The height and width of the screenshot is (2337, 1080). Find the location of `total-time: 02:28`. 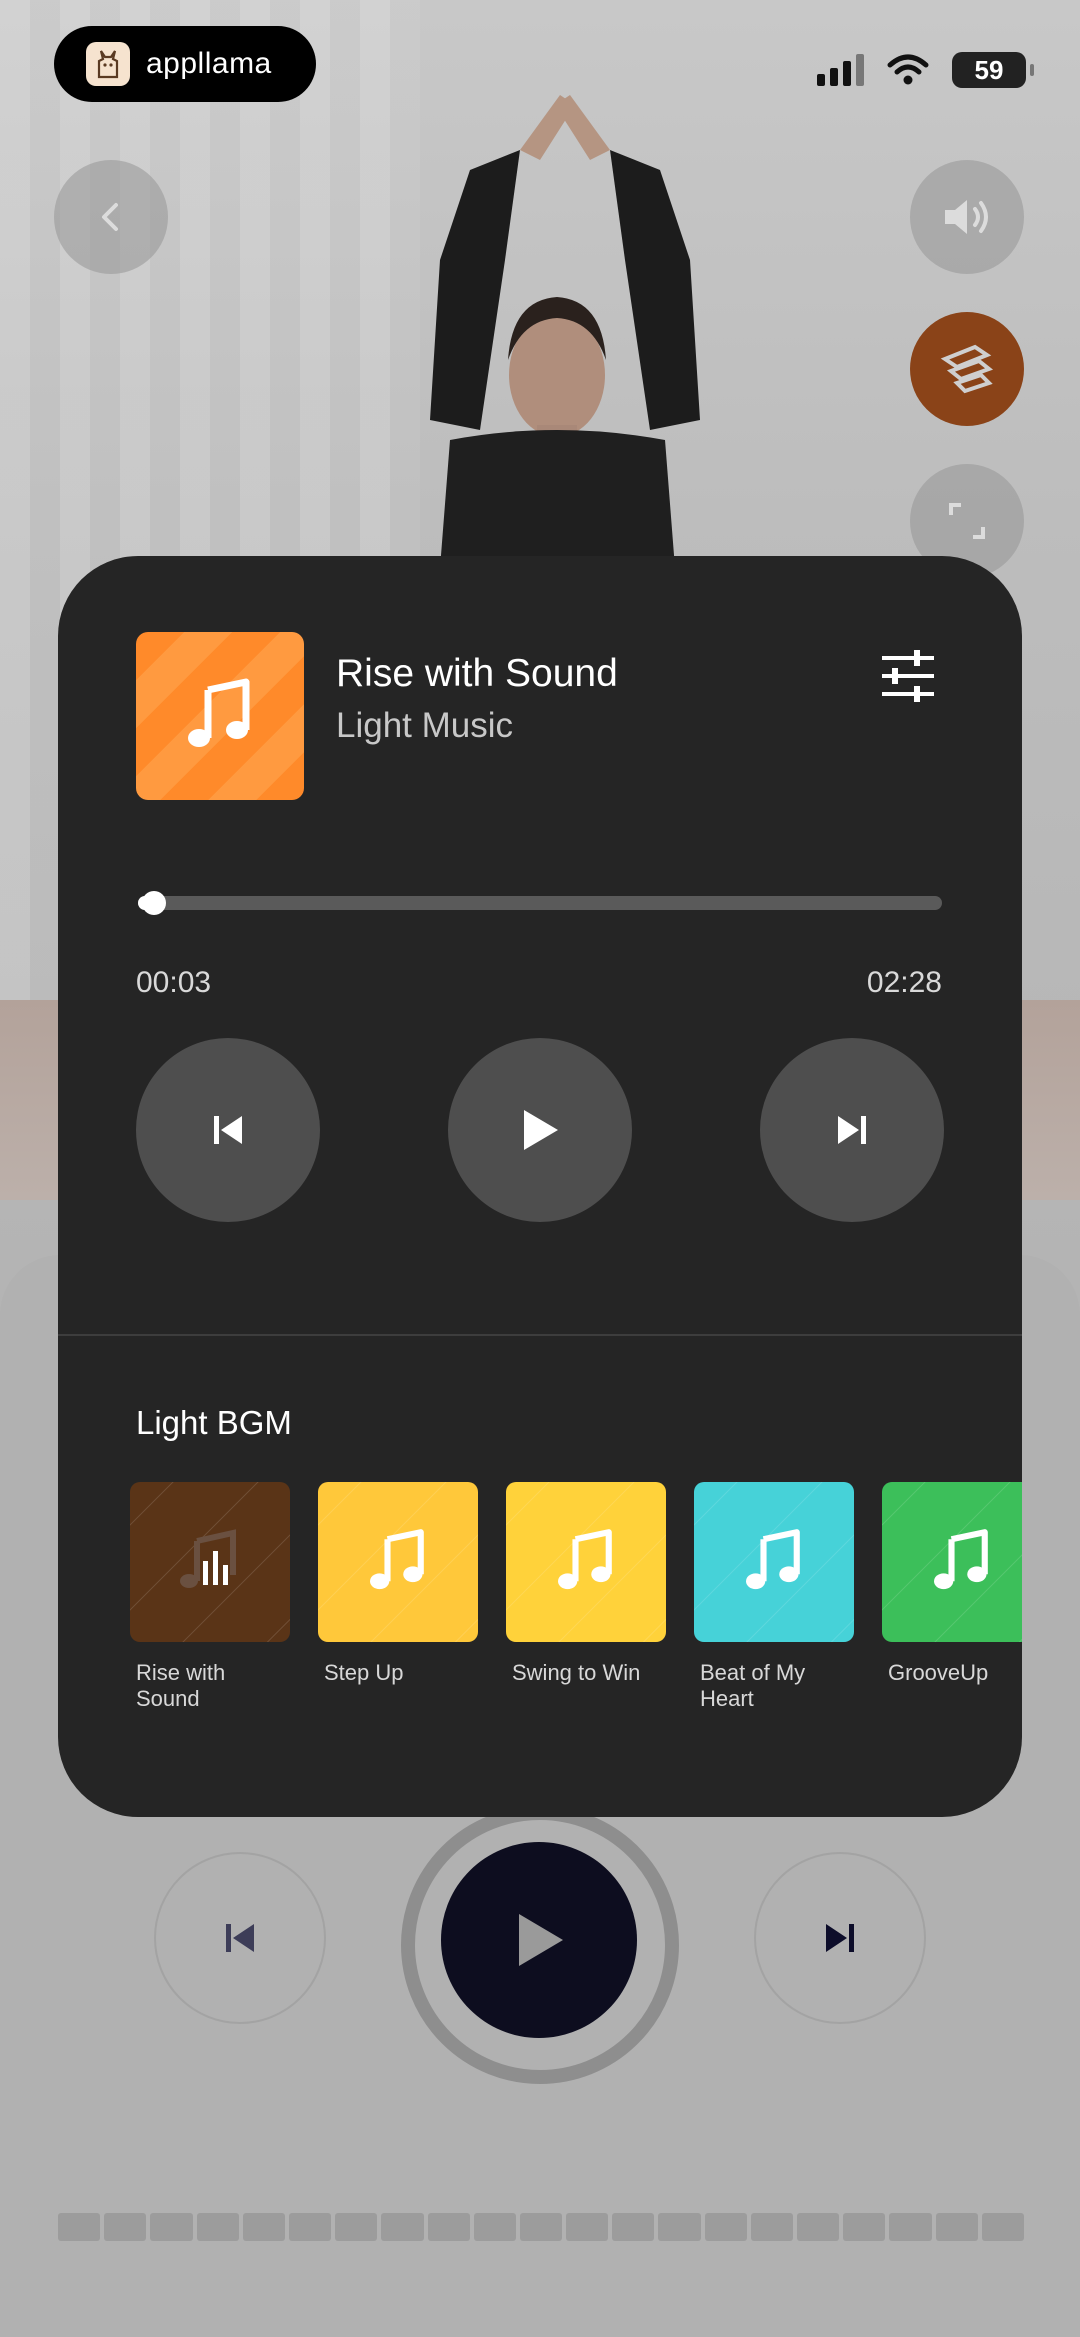

total-time: 02:28 is located at coordinates (904, 982).